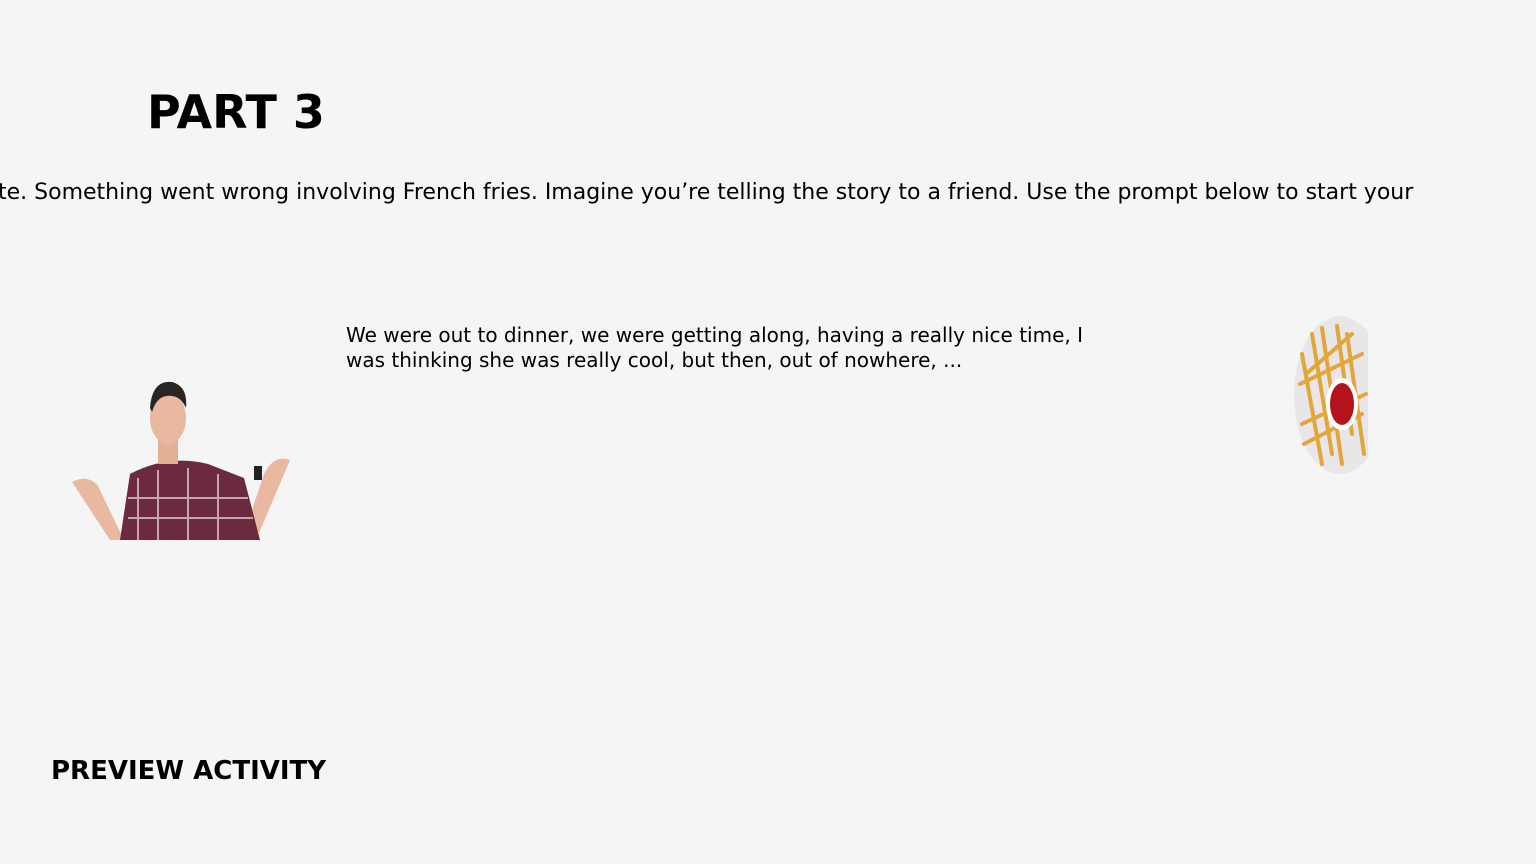 This screenshot has height=864, width=1536. Describe the element at coordinates (1332, 395) in the screenshot. I see `french-fries-image` at that location.